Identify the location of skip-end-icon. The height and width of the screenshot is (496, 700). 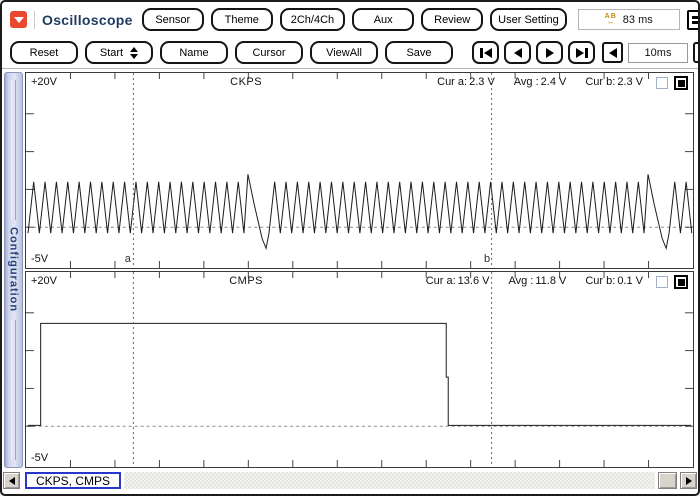
(579, 52).